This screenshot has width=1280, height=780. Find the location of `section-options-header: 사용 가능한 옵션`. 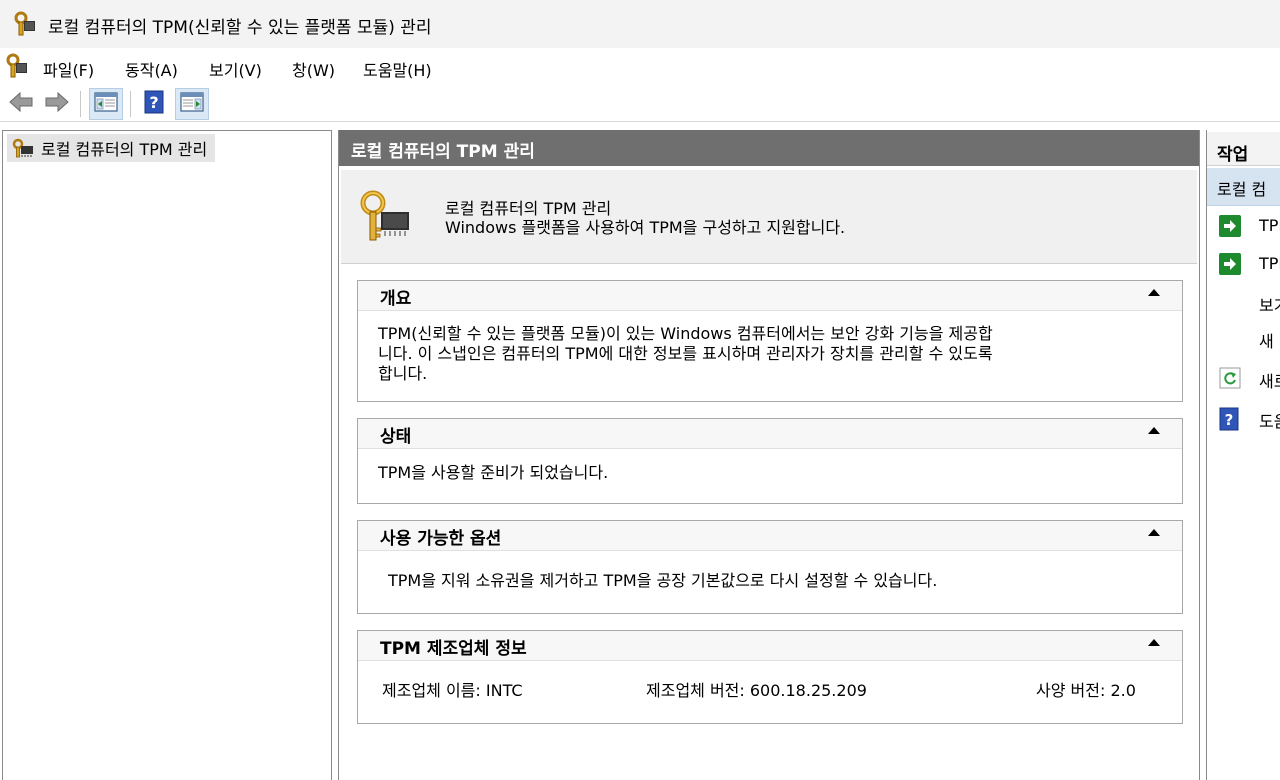

section-options-header: 사용 가능한 옵션 is located at coordinates (770, 536).